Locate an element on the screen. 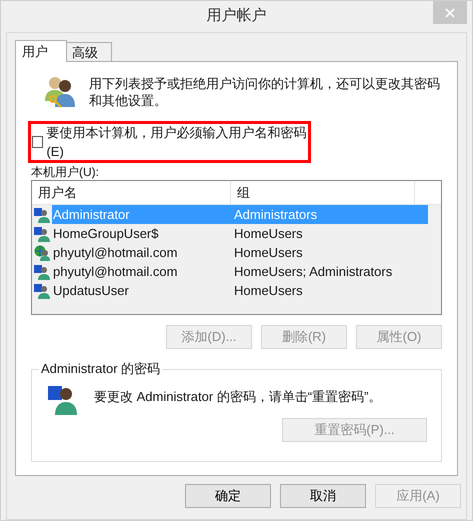 This screenshot has height=521, width=473. table-cell-text: Administrators is located at coordinates (276, 215).